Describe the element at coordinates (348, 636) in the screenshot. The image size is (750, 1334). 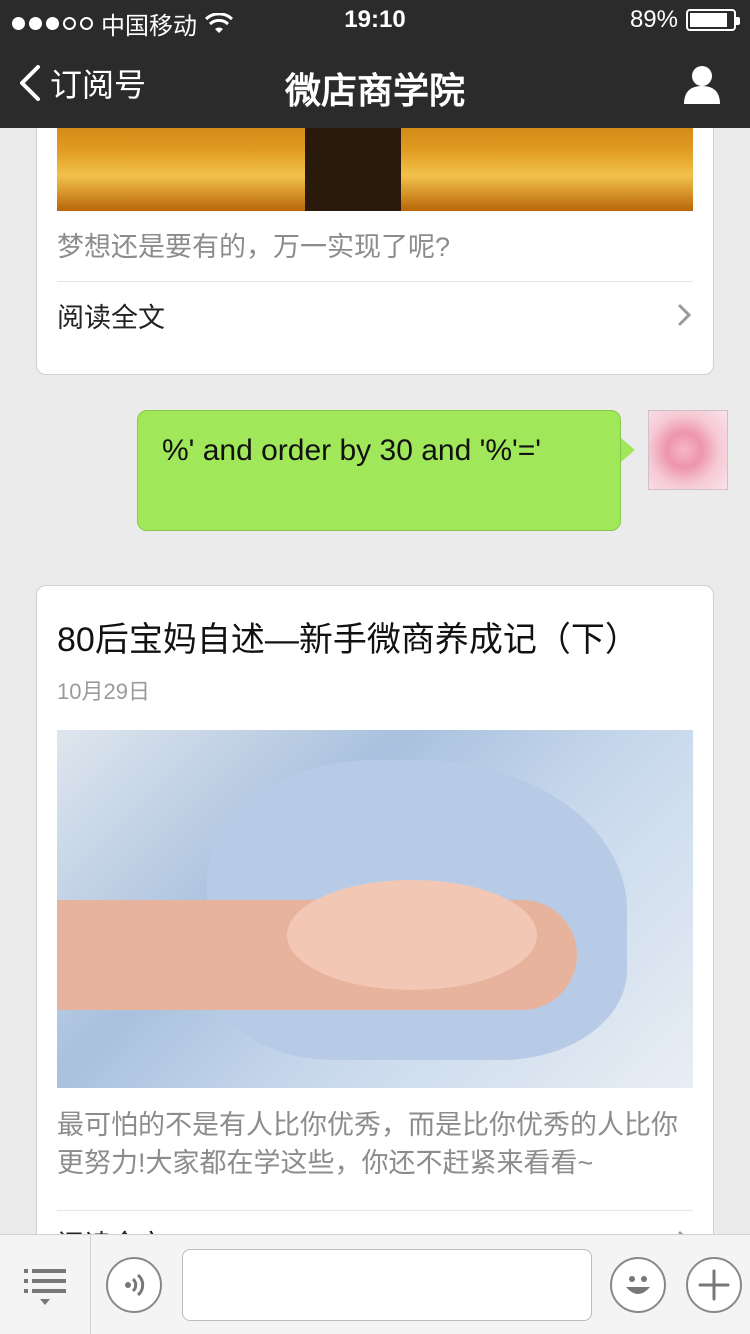
I see `article-headline: 80后宝妈自述—新手微商养成记（下）` at that location.